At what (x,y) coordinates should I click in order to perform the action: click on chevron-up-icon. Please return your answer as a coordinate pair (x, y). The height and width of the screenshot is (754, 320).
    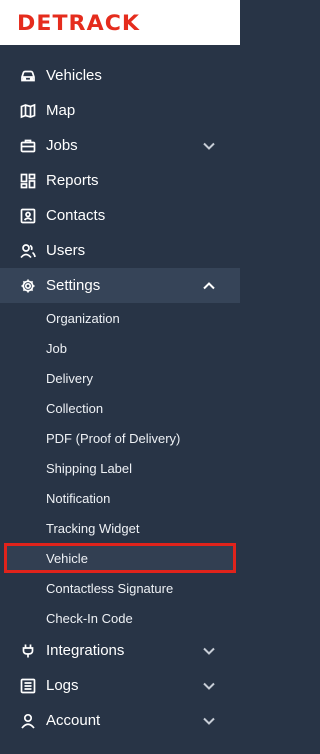
    Looking at the image, I should click on (209, 286).